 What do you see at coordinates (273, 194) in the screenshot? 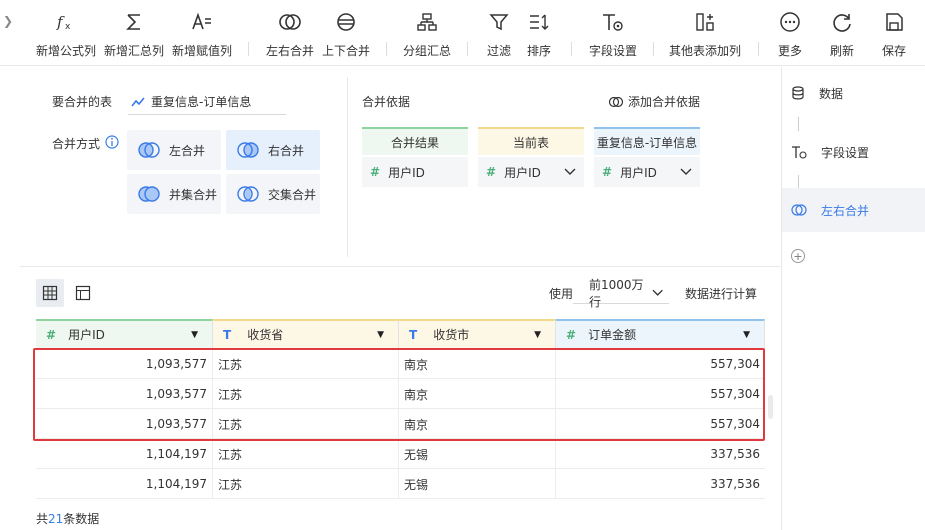
I see `mode-intersect-merge-button: 交集合并` at bounding box center [273, 194].